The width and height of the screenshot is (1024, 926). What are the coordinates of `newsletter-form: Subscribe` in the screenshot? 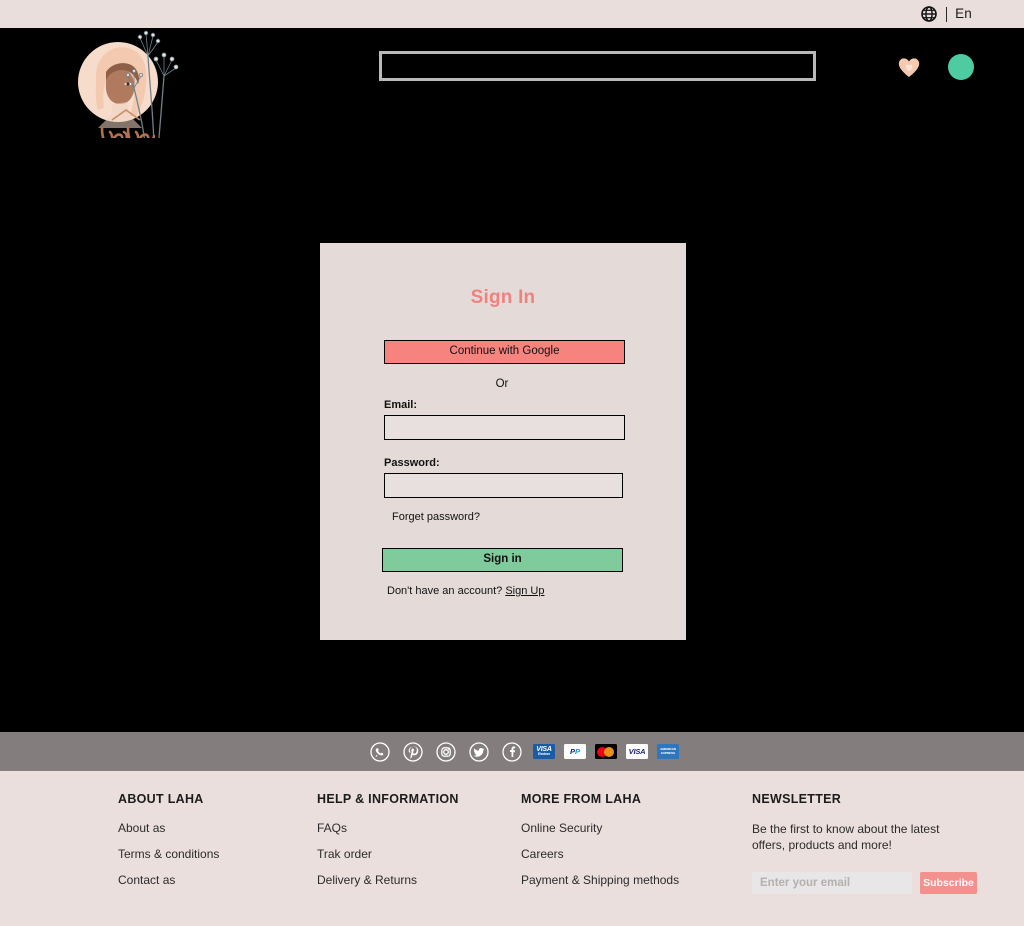 It's located at (877, 883).